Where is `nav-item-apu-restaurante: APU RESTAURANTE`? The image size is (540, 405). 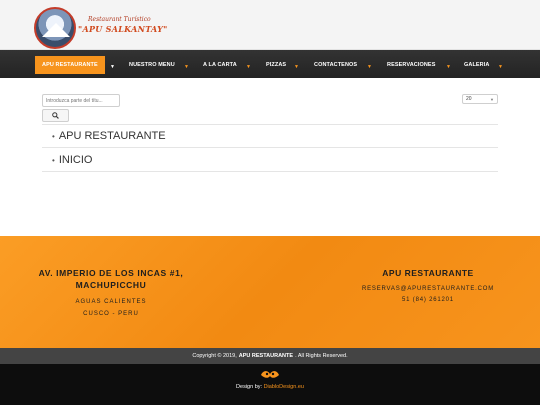
nav-item-apu-restaurante: APU RESTAURANTE is located at coordinates (70, 65).